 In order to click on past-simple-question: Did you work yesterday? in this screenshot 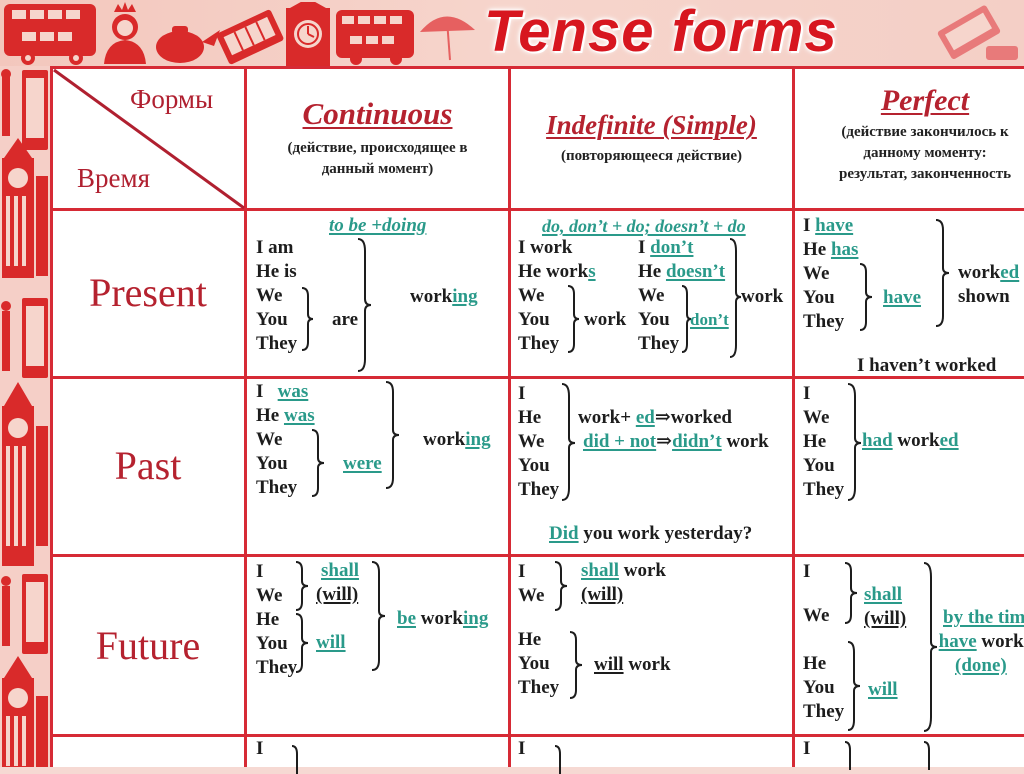, I will do `click(650, 534)`.